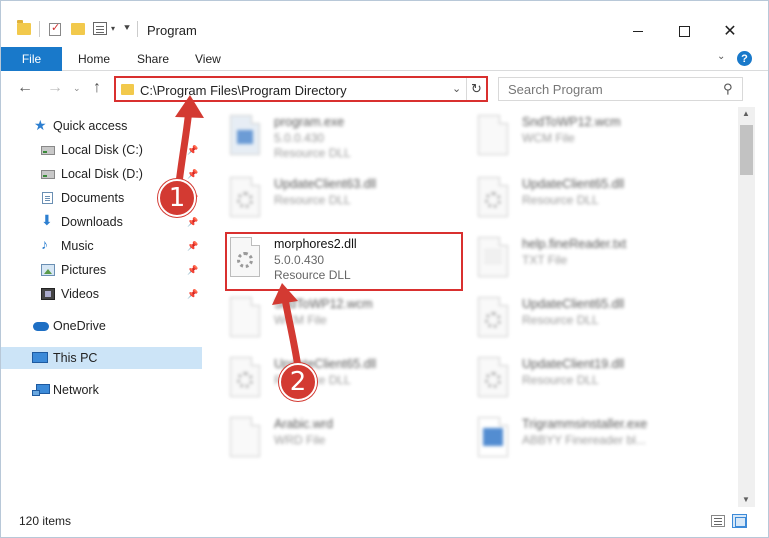  What do you see at coordinates (127, 28) in the screenshot?
I see `customize-toolbar-icon: ⯆` at bounding box center [127, 28].